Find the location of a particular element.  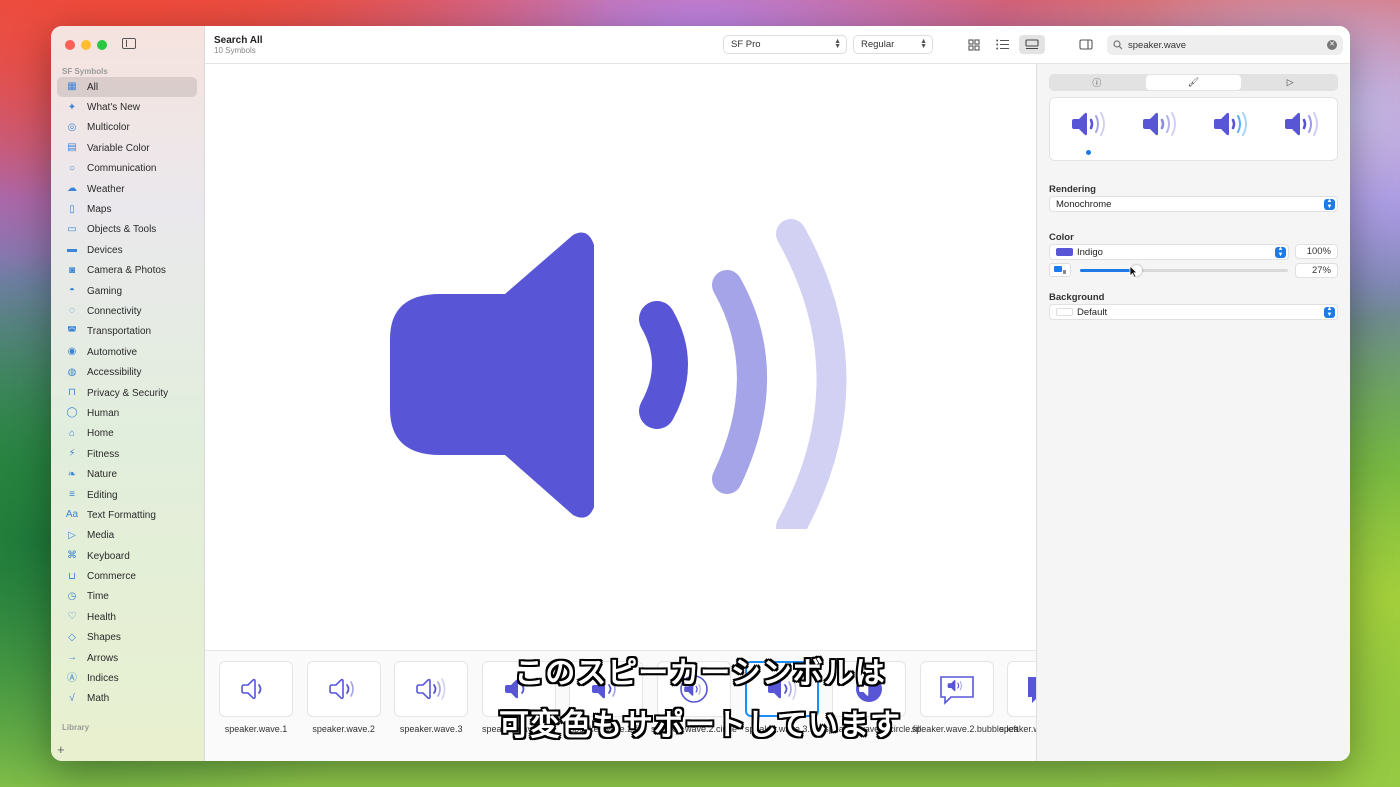

sidebar-item-variable-color: ▤ Variable Color is located at coordinates (127, 148).